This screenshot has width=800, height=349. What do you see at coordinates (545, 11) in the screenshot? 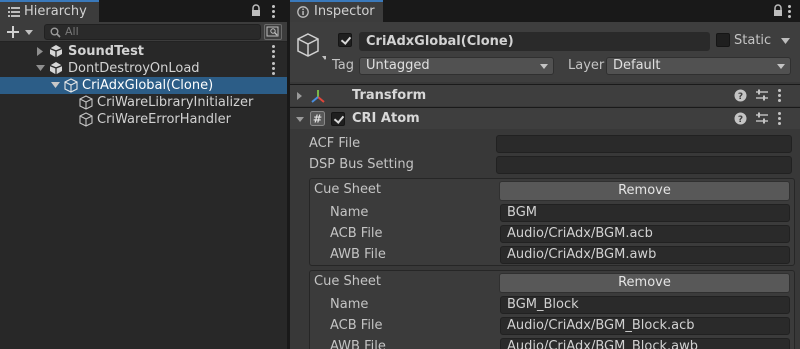
I see `inspector-tab-bar: Inspector` at bounding box center [545, 11].